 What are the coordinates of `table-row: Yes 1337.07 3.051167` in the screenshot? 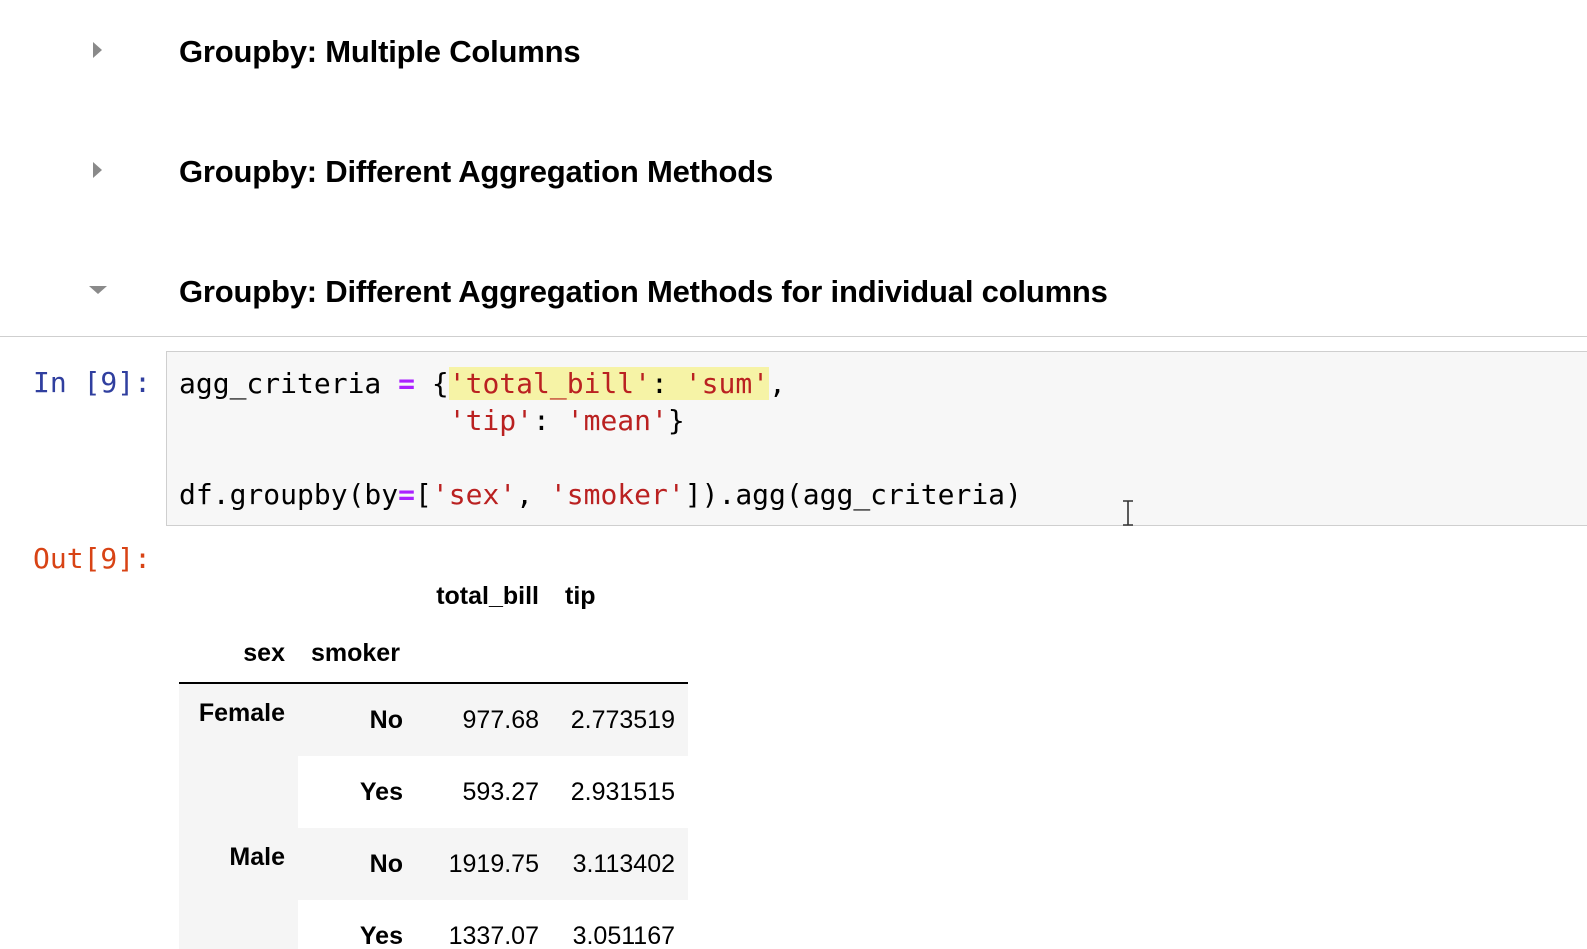 It's located at (433, 924).